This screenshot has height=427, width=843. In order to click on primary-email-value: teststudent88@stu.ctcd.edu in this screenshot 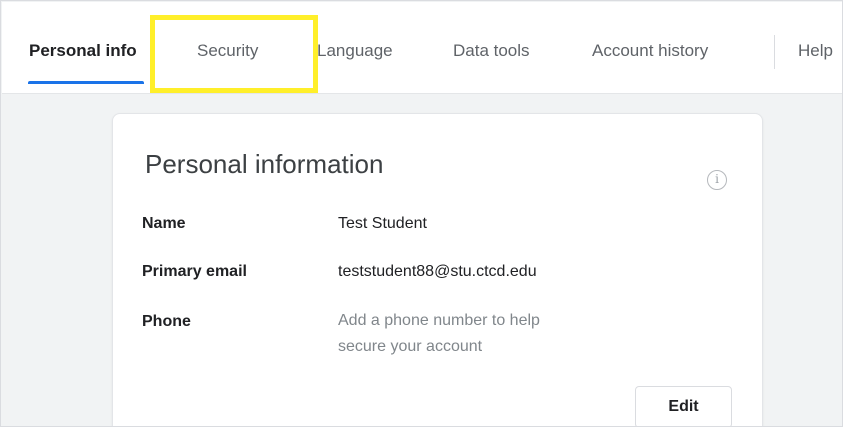, I will do `click(437, 271)`.